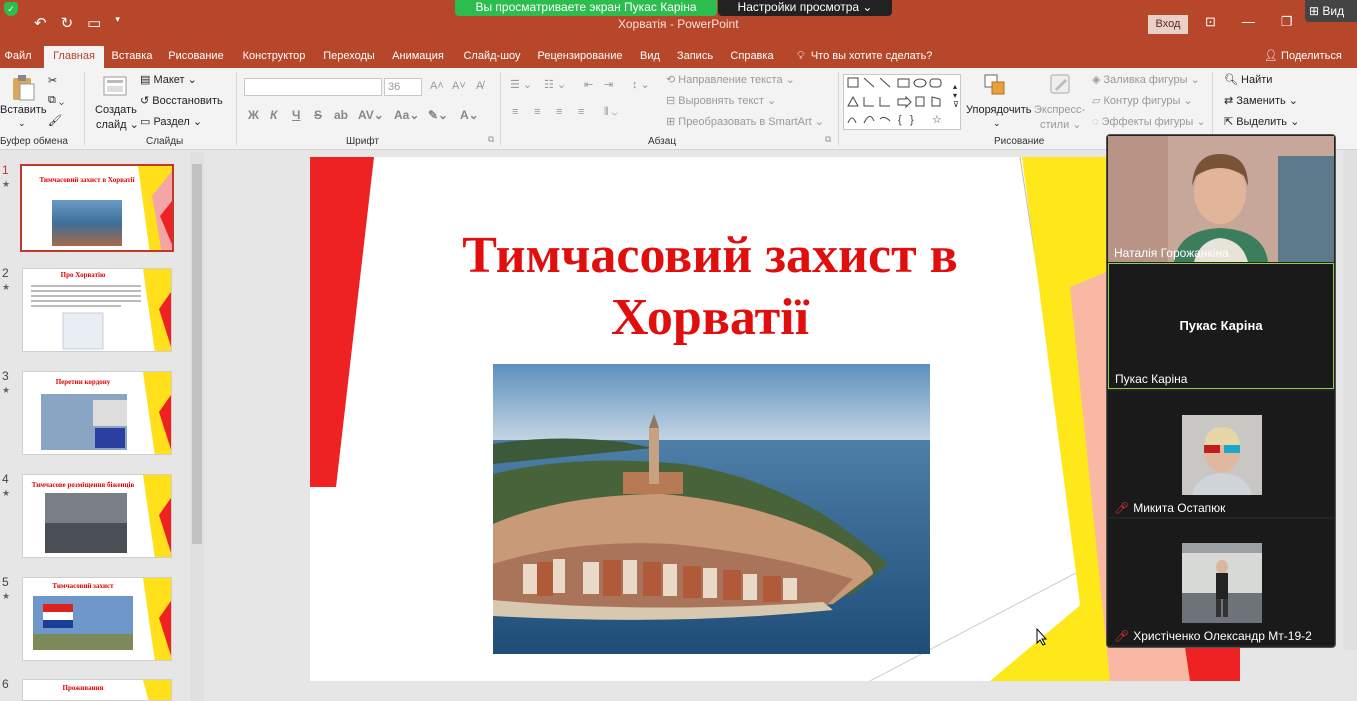  I want to click on tab-draw: Рисование, so click(196, 57).